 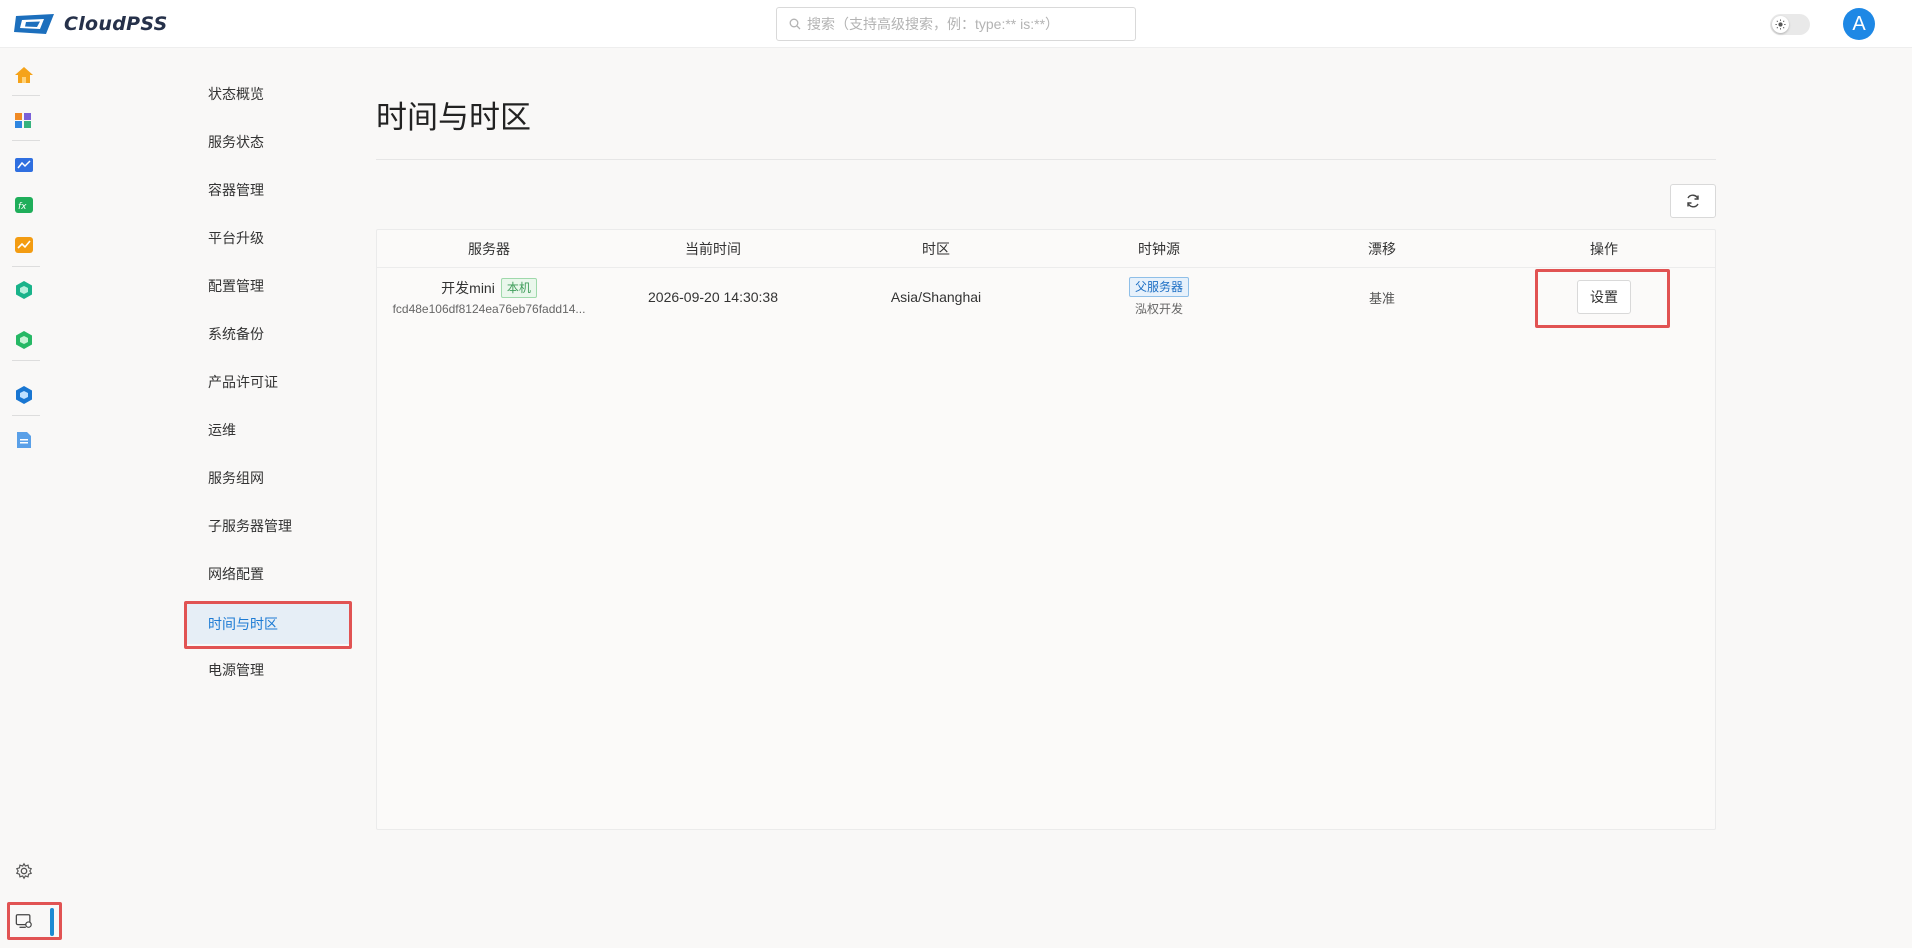 I want to click on theme-toggle, so click(x=1790, y=24).